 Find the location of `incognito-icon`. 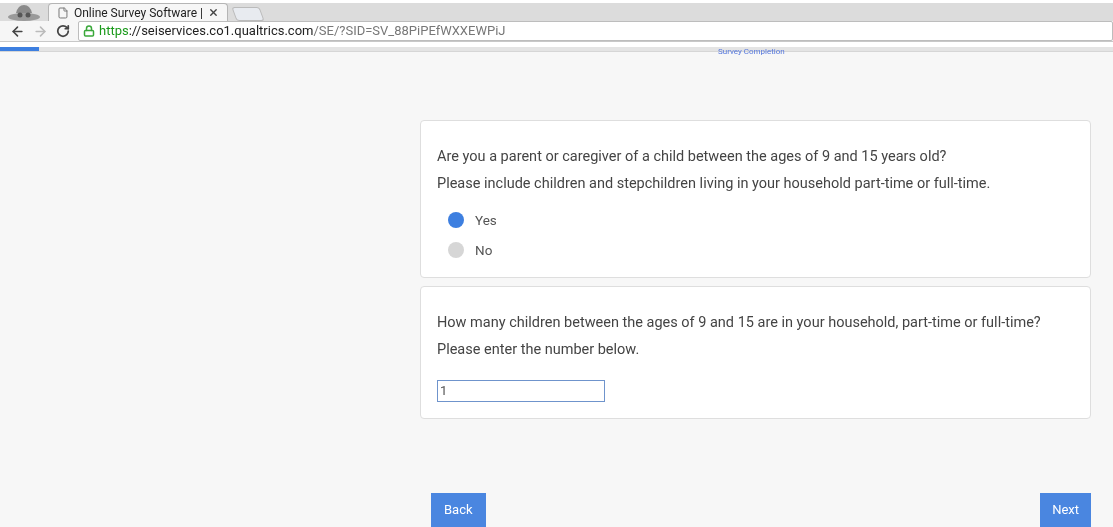

incognito-icon is located at coordinates (24, 12).